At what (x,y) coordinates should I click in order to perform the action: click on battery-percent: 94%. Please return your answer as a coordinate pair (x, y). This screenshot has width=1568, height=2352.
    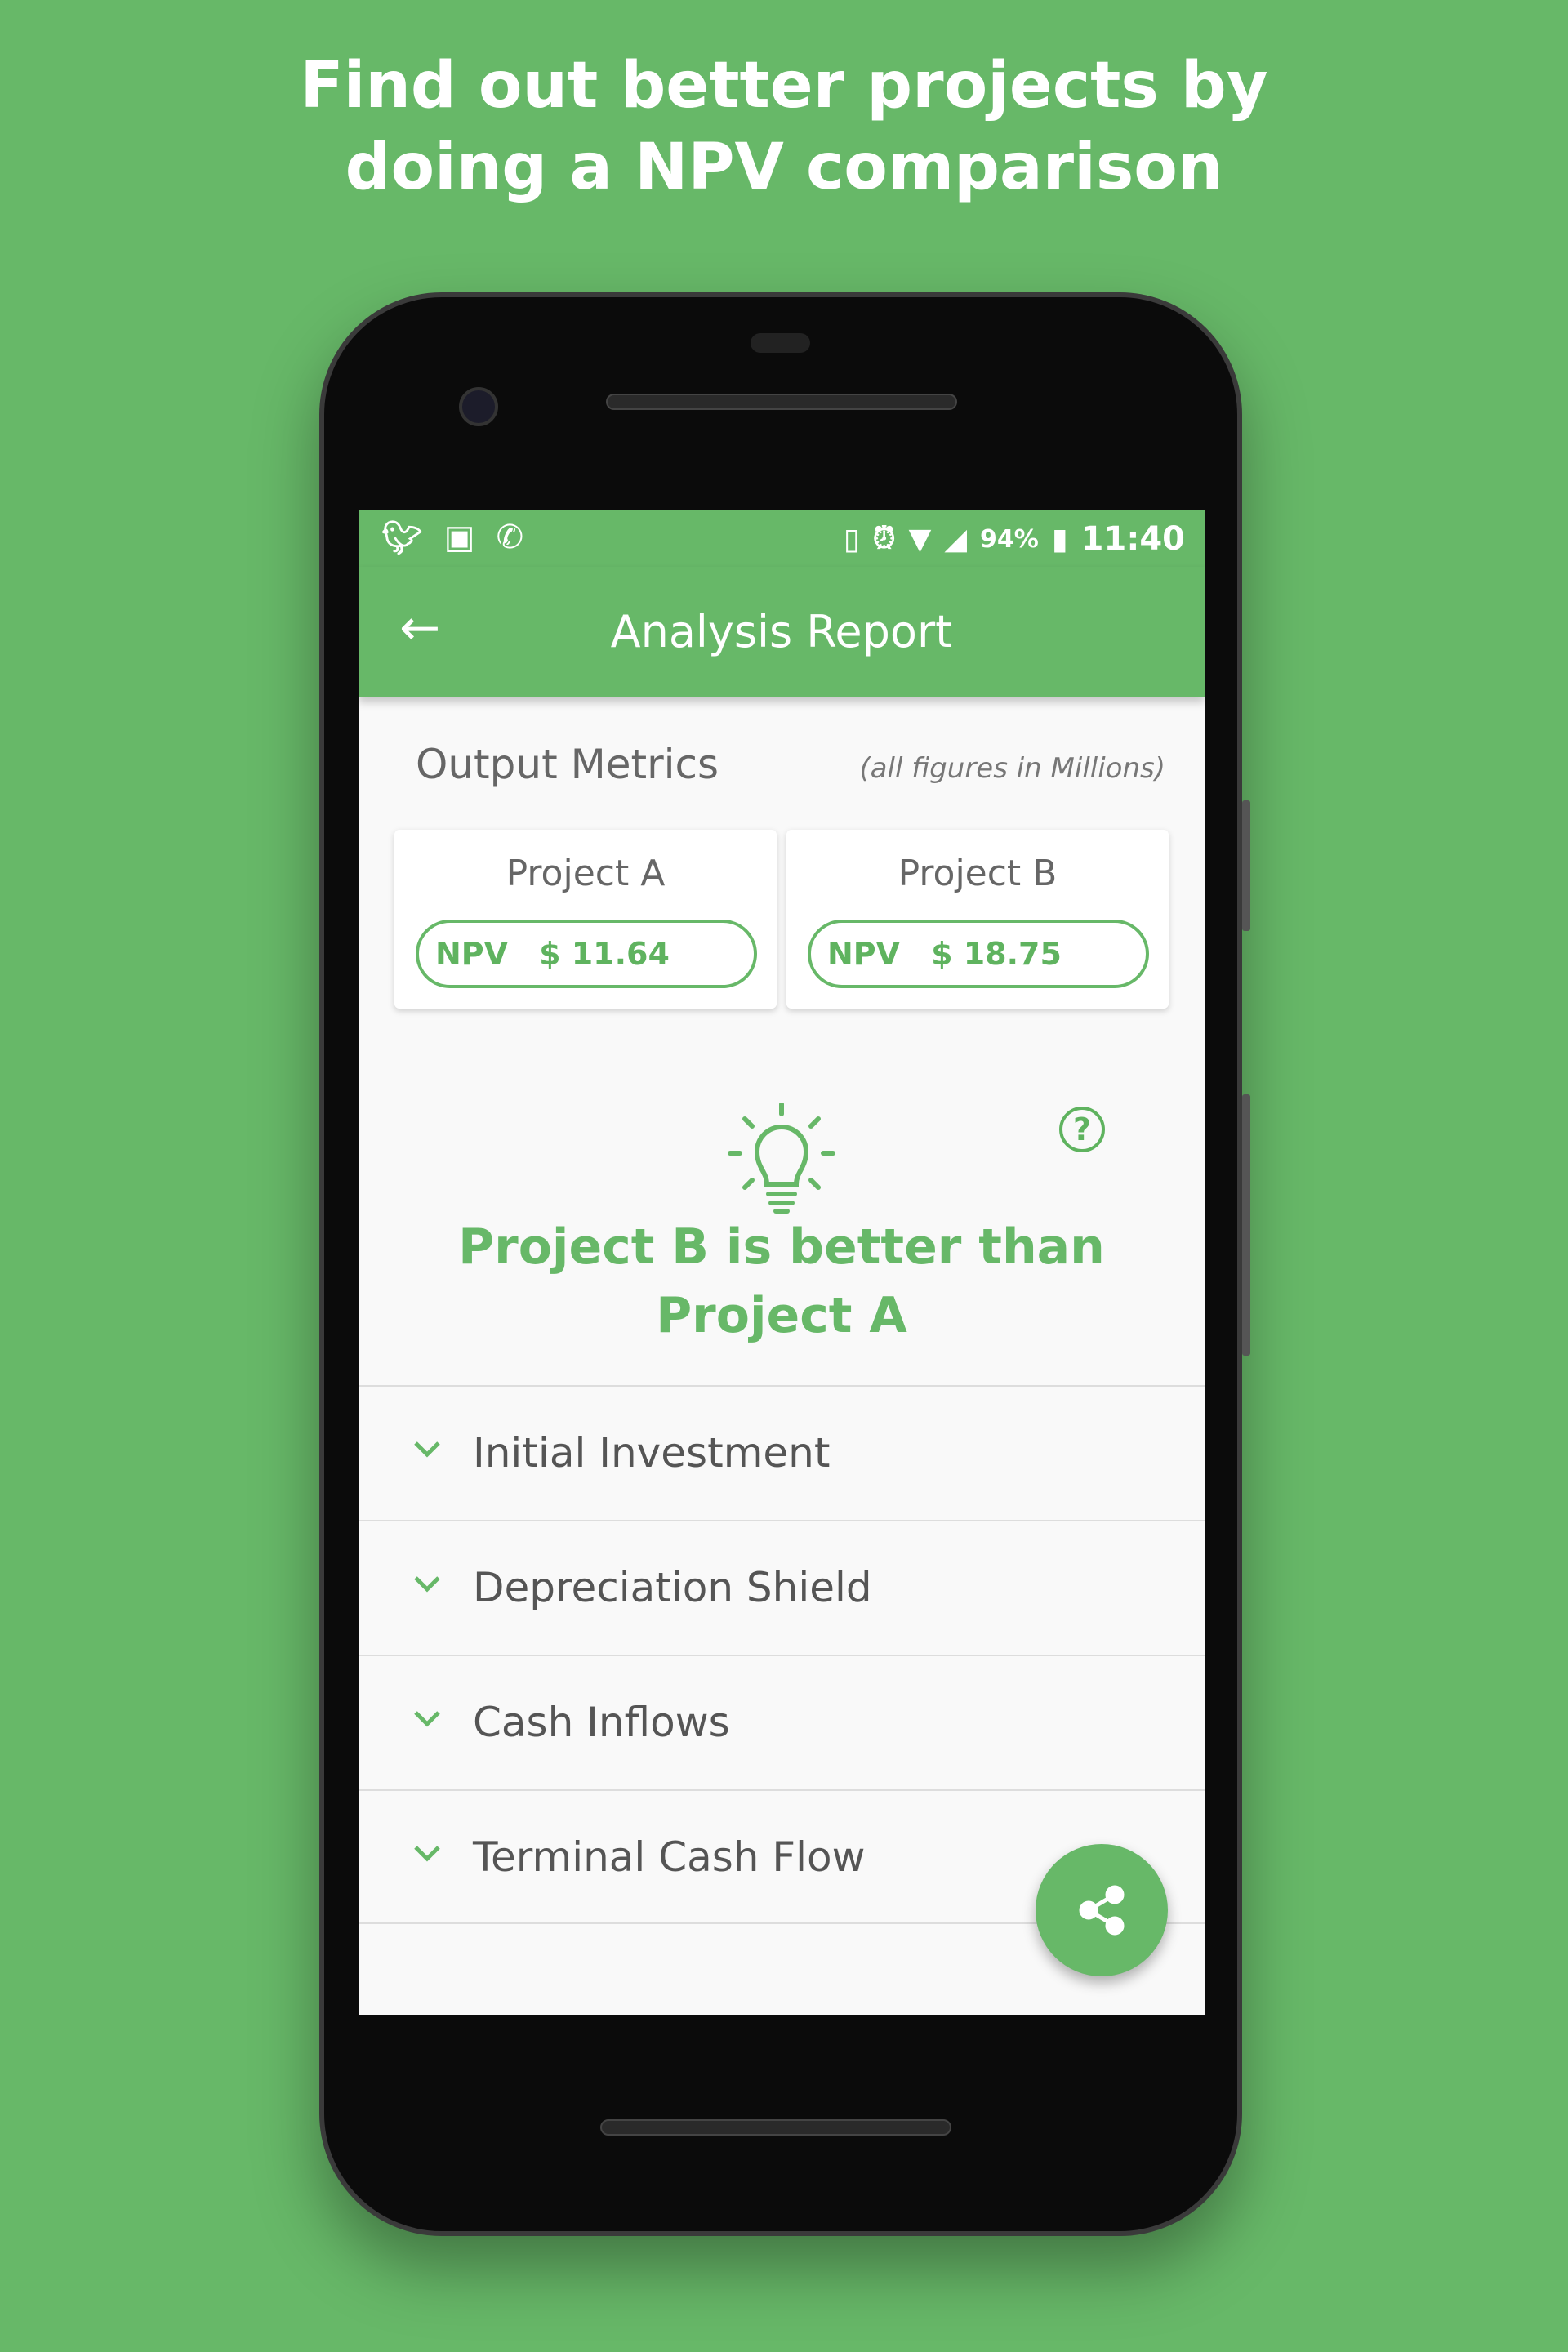
    Looking at the image, I should click on (1009, 539).